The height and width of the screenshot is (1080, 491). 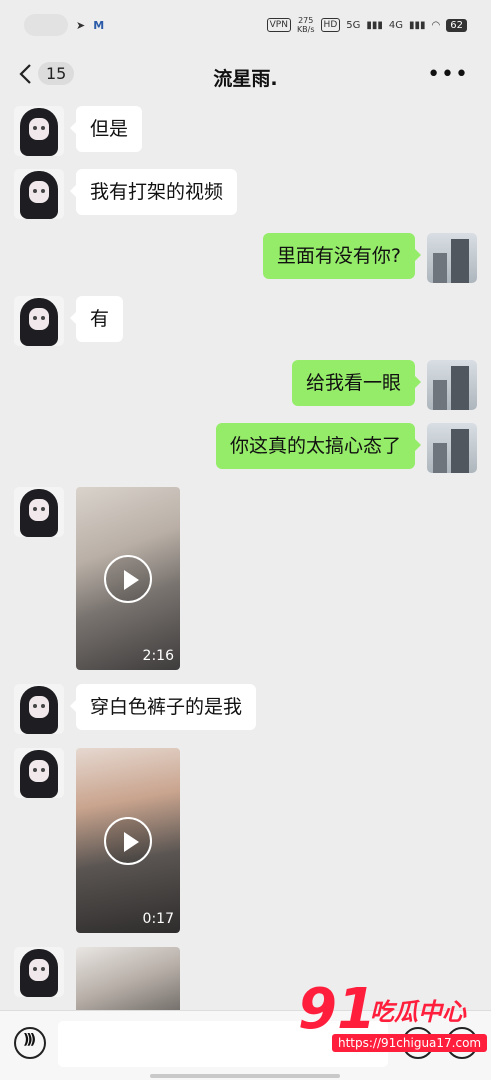 I want to click on back-button: 15, so click(x=46, y=73).